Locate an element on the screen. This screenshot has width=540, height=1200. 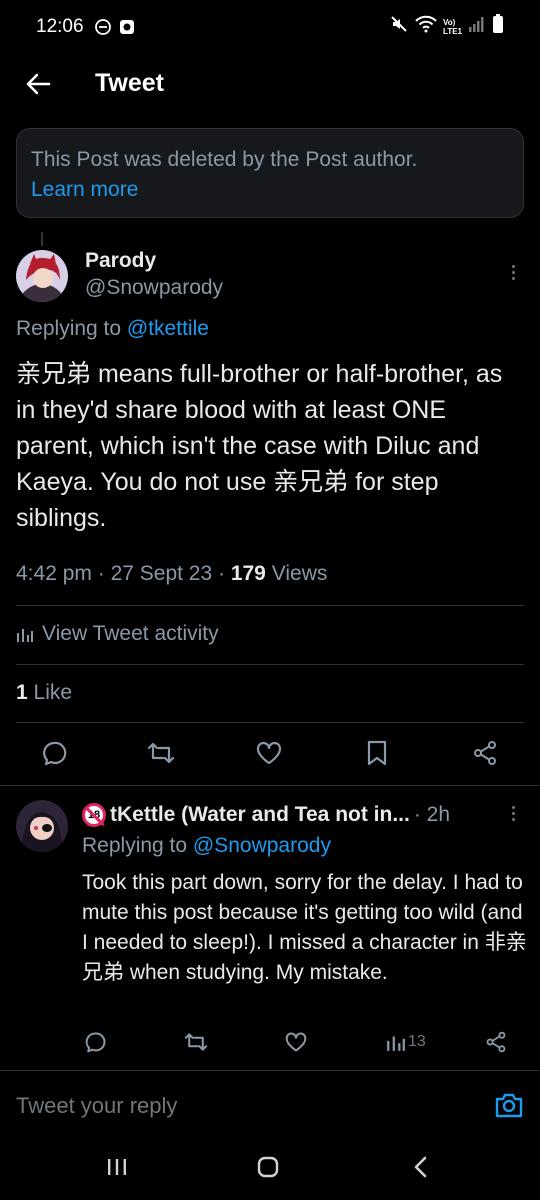
views-count: 179 is located at coordinates (248, 573).